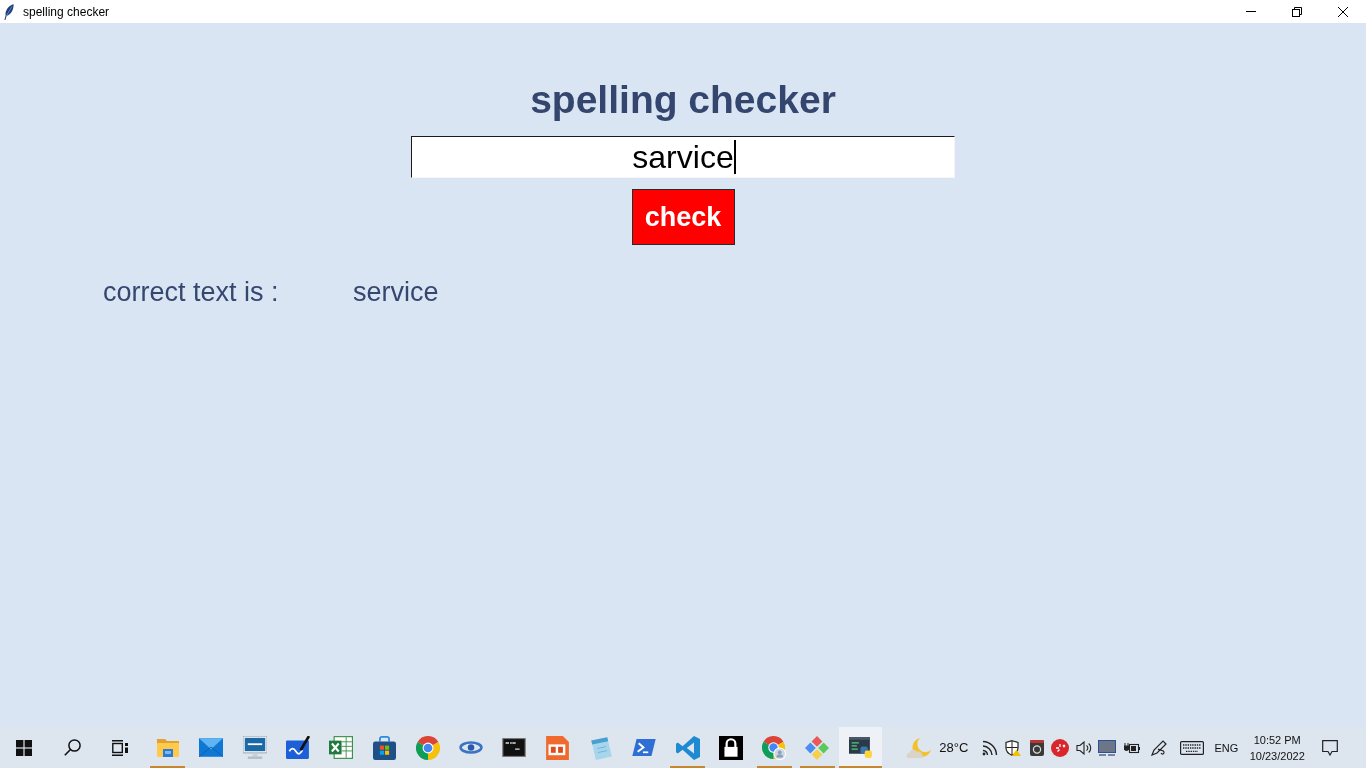  What do you see at coordinates (24, 747) in the screenshot?
I see `windows-icon` at bounding box center [24, 747].